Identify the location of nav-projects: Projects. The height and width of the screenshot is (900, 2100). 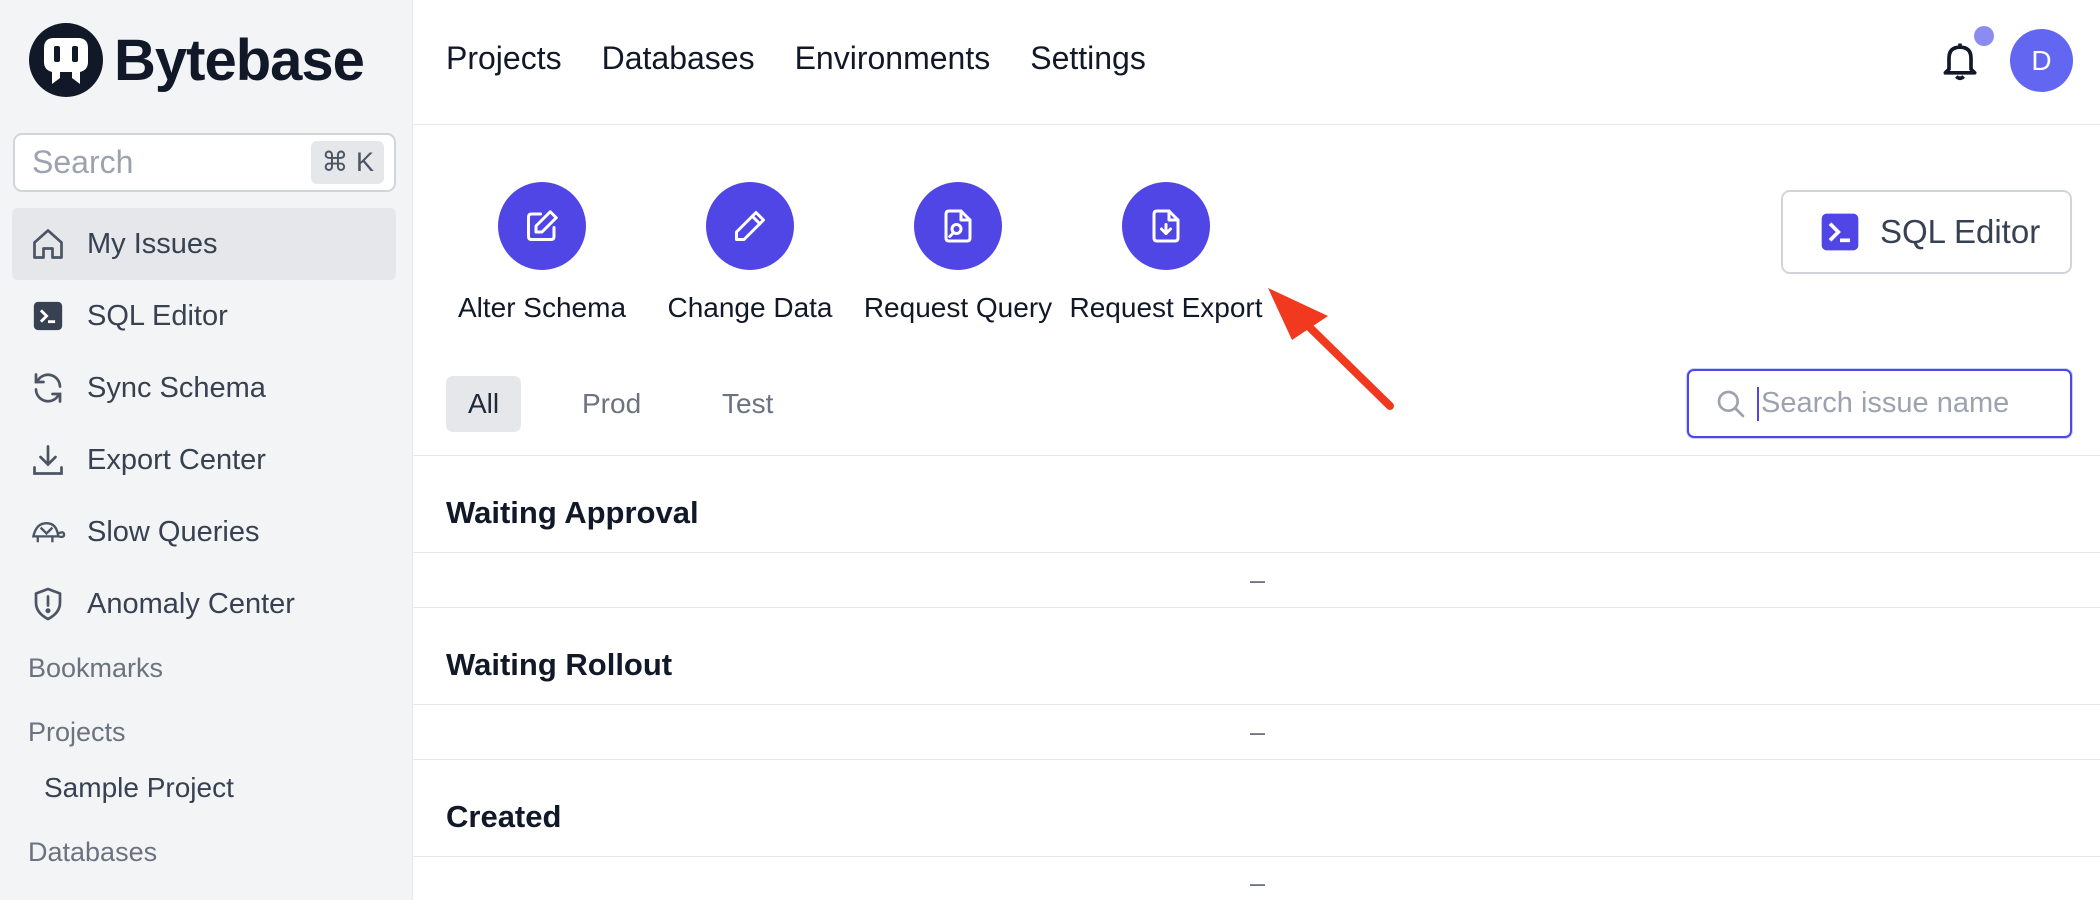
(504, 58).